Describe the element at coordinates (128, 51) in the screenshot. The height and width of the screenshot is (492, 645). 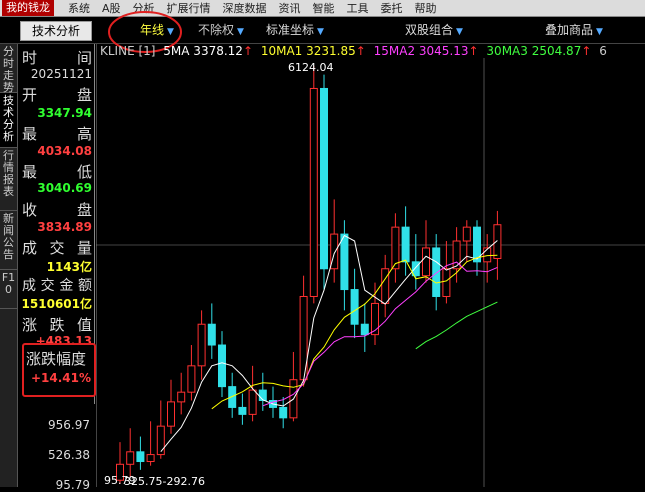
I see `legend-prefix: KLINE [1]` at that location.